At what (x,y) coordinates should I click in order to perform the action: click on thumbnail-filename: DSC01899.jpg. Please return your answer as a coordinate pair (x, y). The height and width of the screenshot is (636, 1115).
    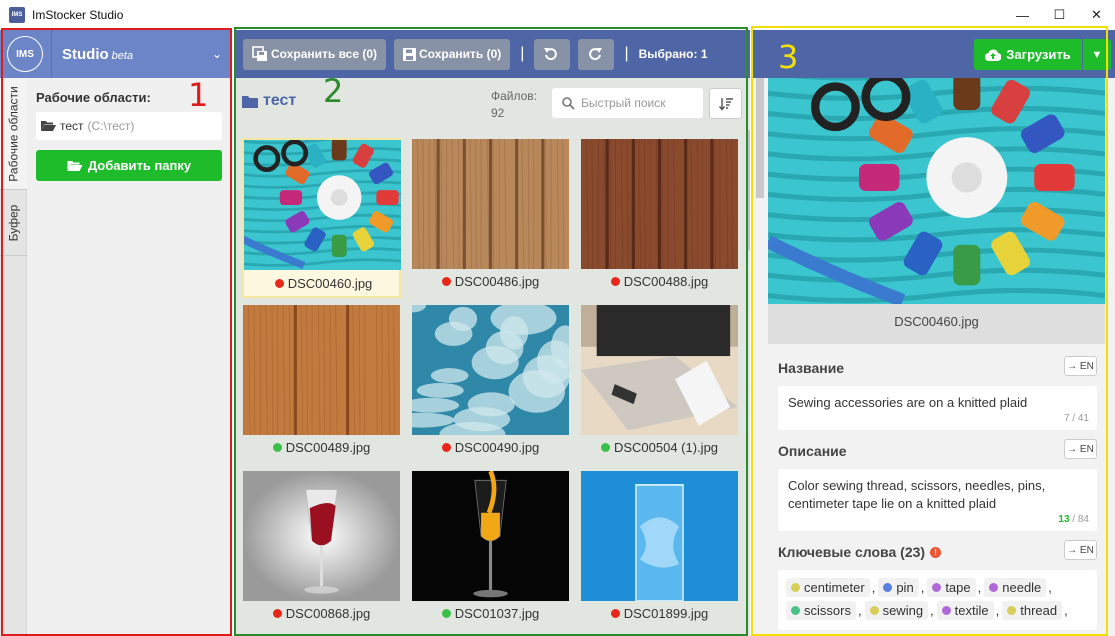
    Looking at the image, I should click on (659, 613).